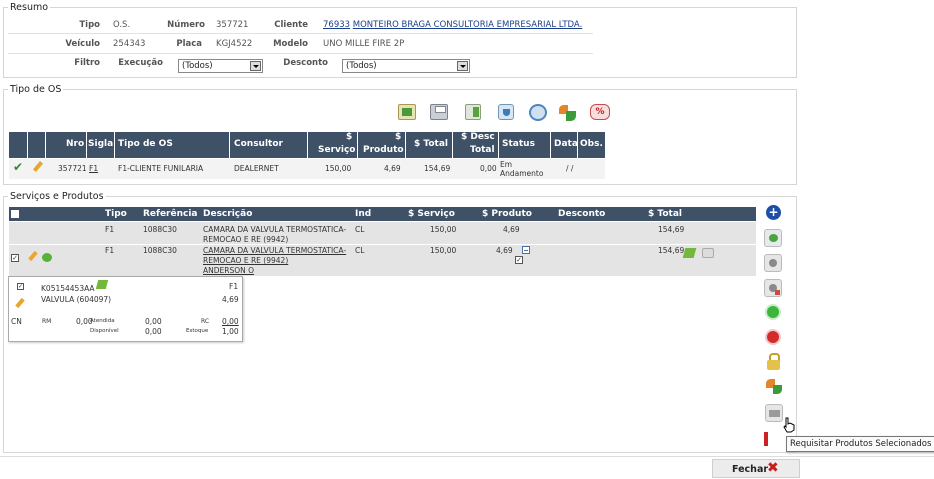 The image size is (934, 479). Describe the element at coordinates (122, 25) in the screenshot. I see `tipo-value: O.S.` at that location.